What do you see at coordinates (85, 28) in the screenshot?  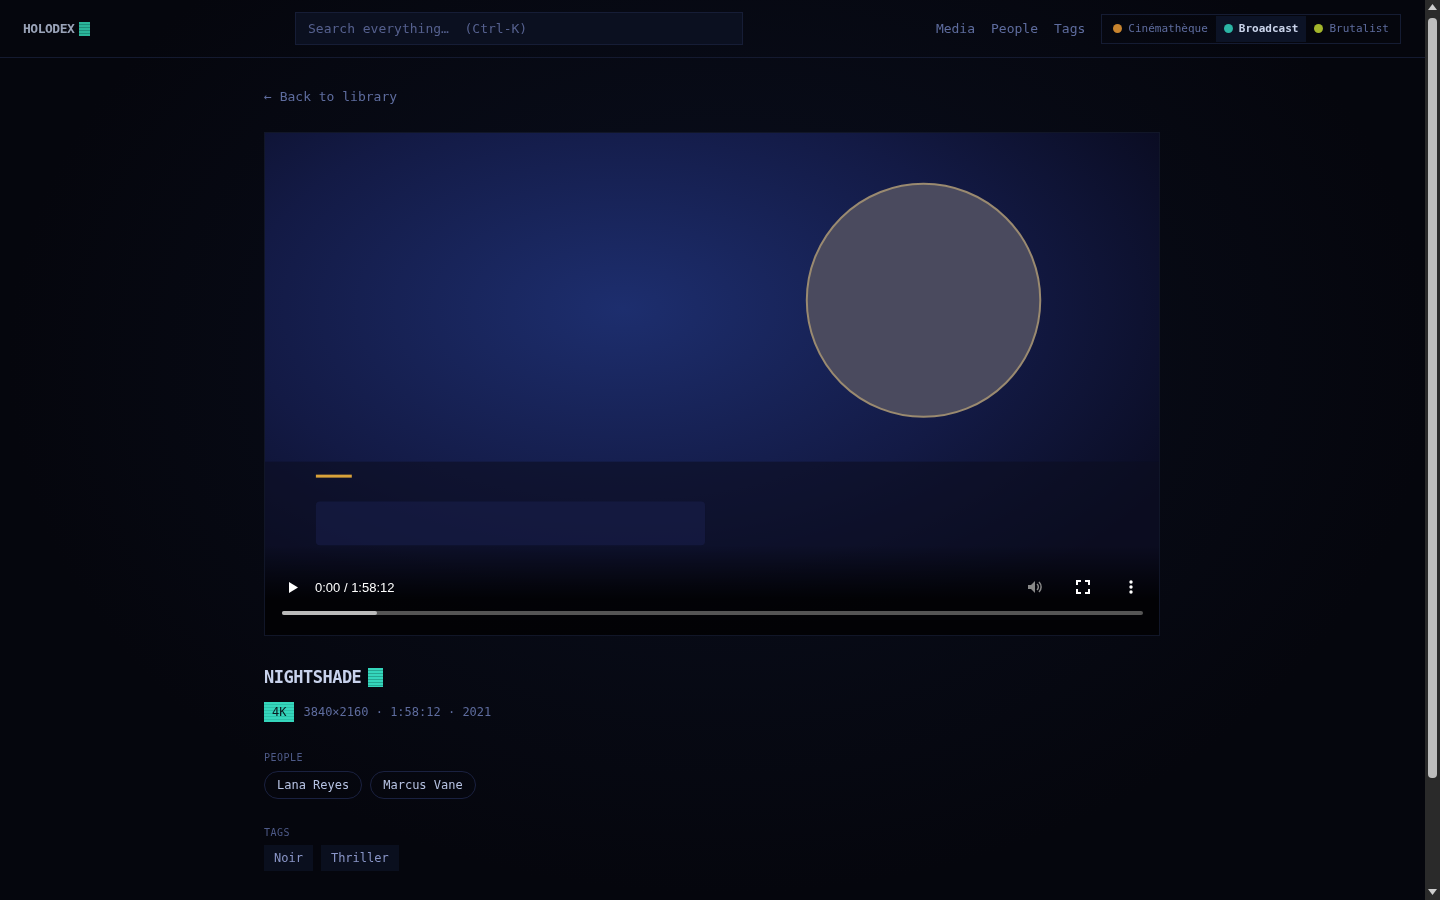 I see `logo-block-icon` at bounding box center [85, 28].